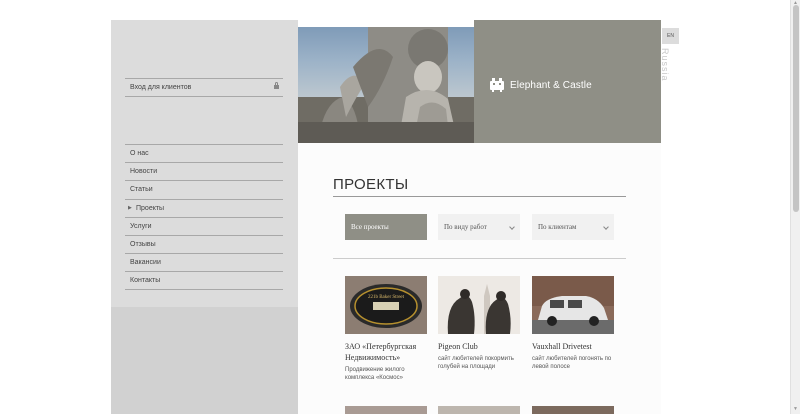  Describe the element at coordinates (204, 153) in the screenshot. I see `nav-item-about: О нас` at that location.